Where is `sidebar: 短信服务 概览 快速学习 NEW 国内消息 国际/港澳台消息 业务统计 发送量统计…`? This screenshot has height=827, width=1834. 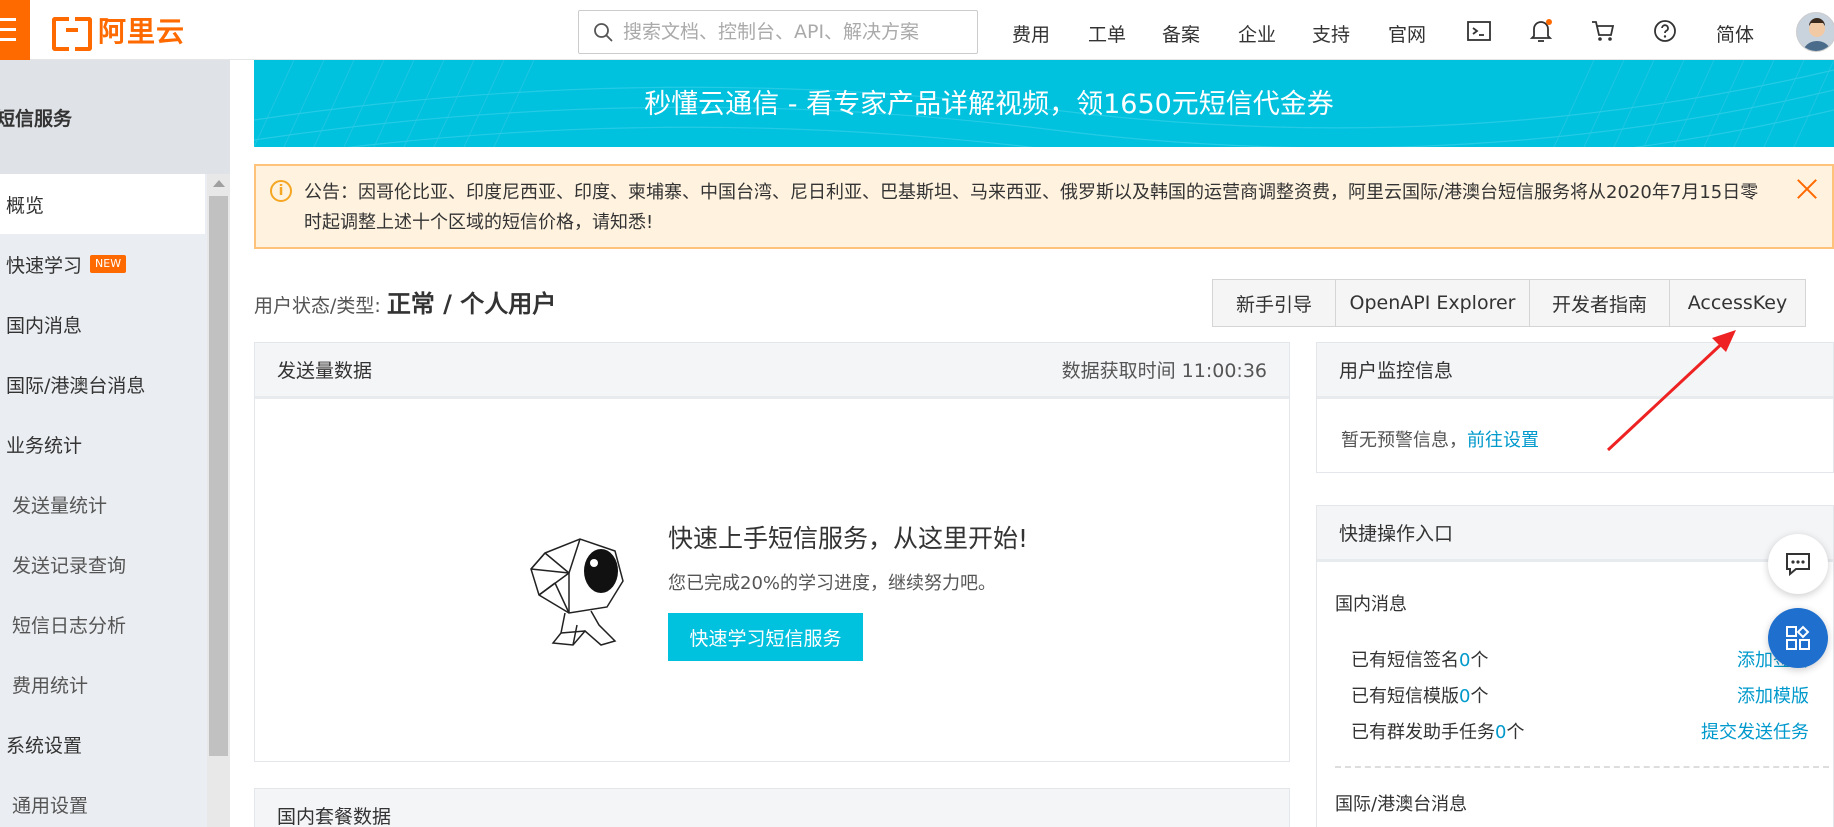
sidebar: 短信服务 概览 快速学习 NEW 国内消息 国际/港澳台消息 业务统计 发送量统计… is located at coordinates (115, 443).